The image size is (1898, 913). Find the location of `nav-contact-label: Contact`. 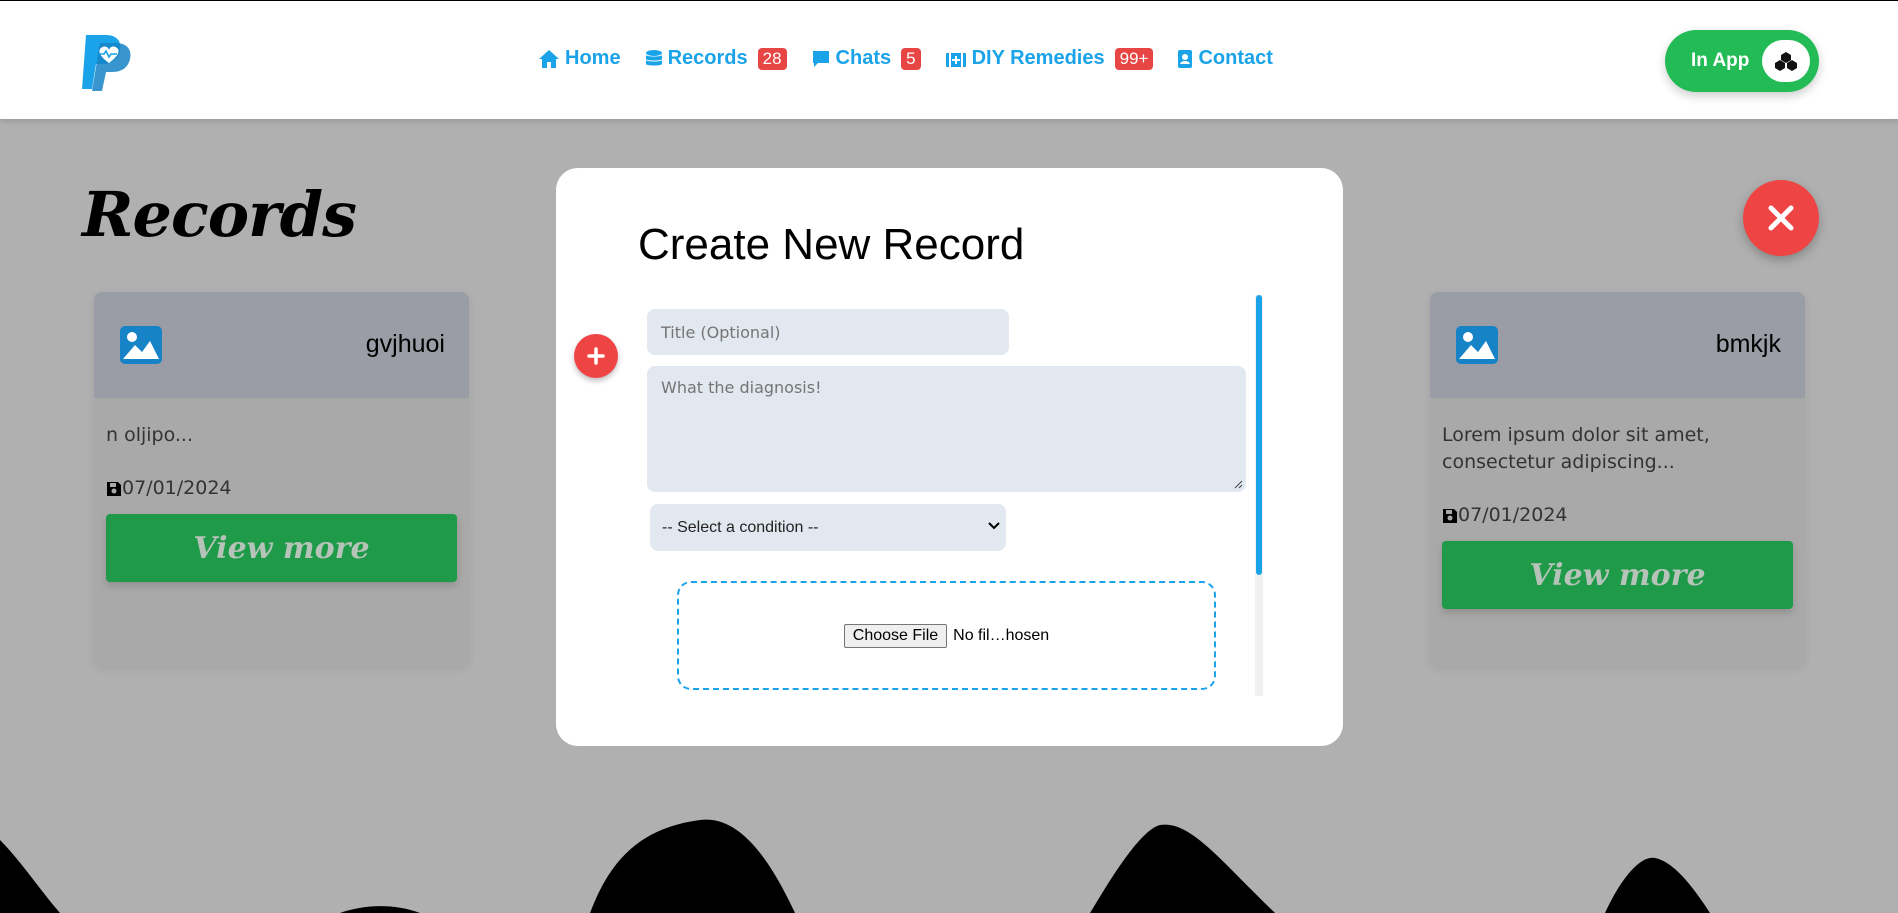

nav-contact-label: Contact is located at coordinates (1235, 58).